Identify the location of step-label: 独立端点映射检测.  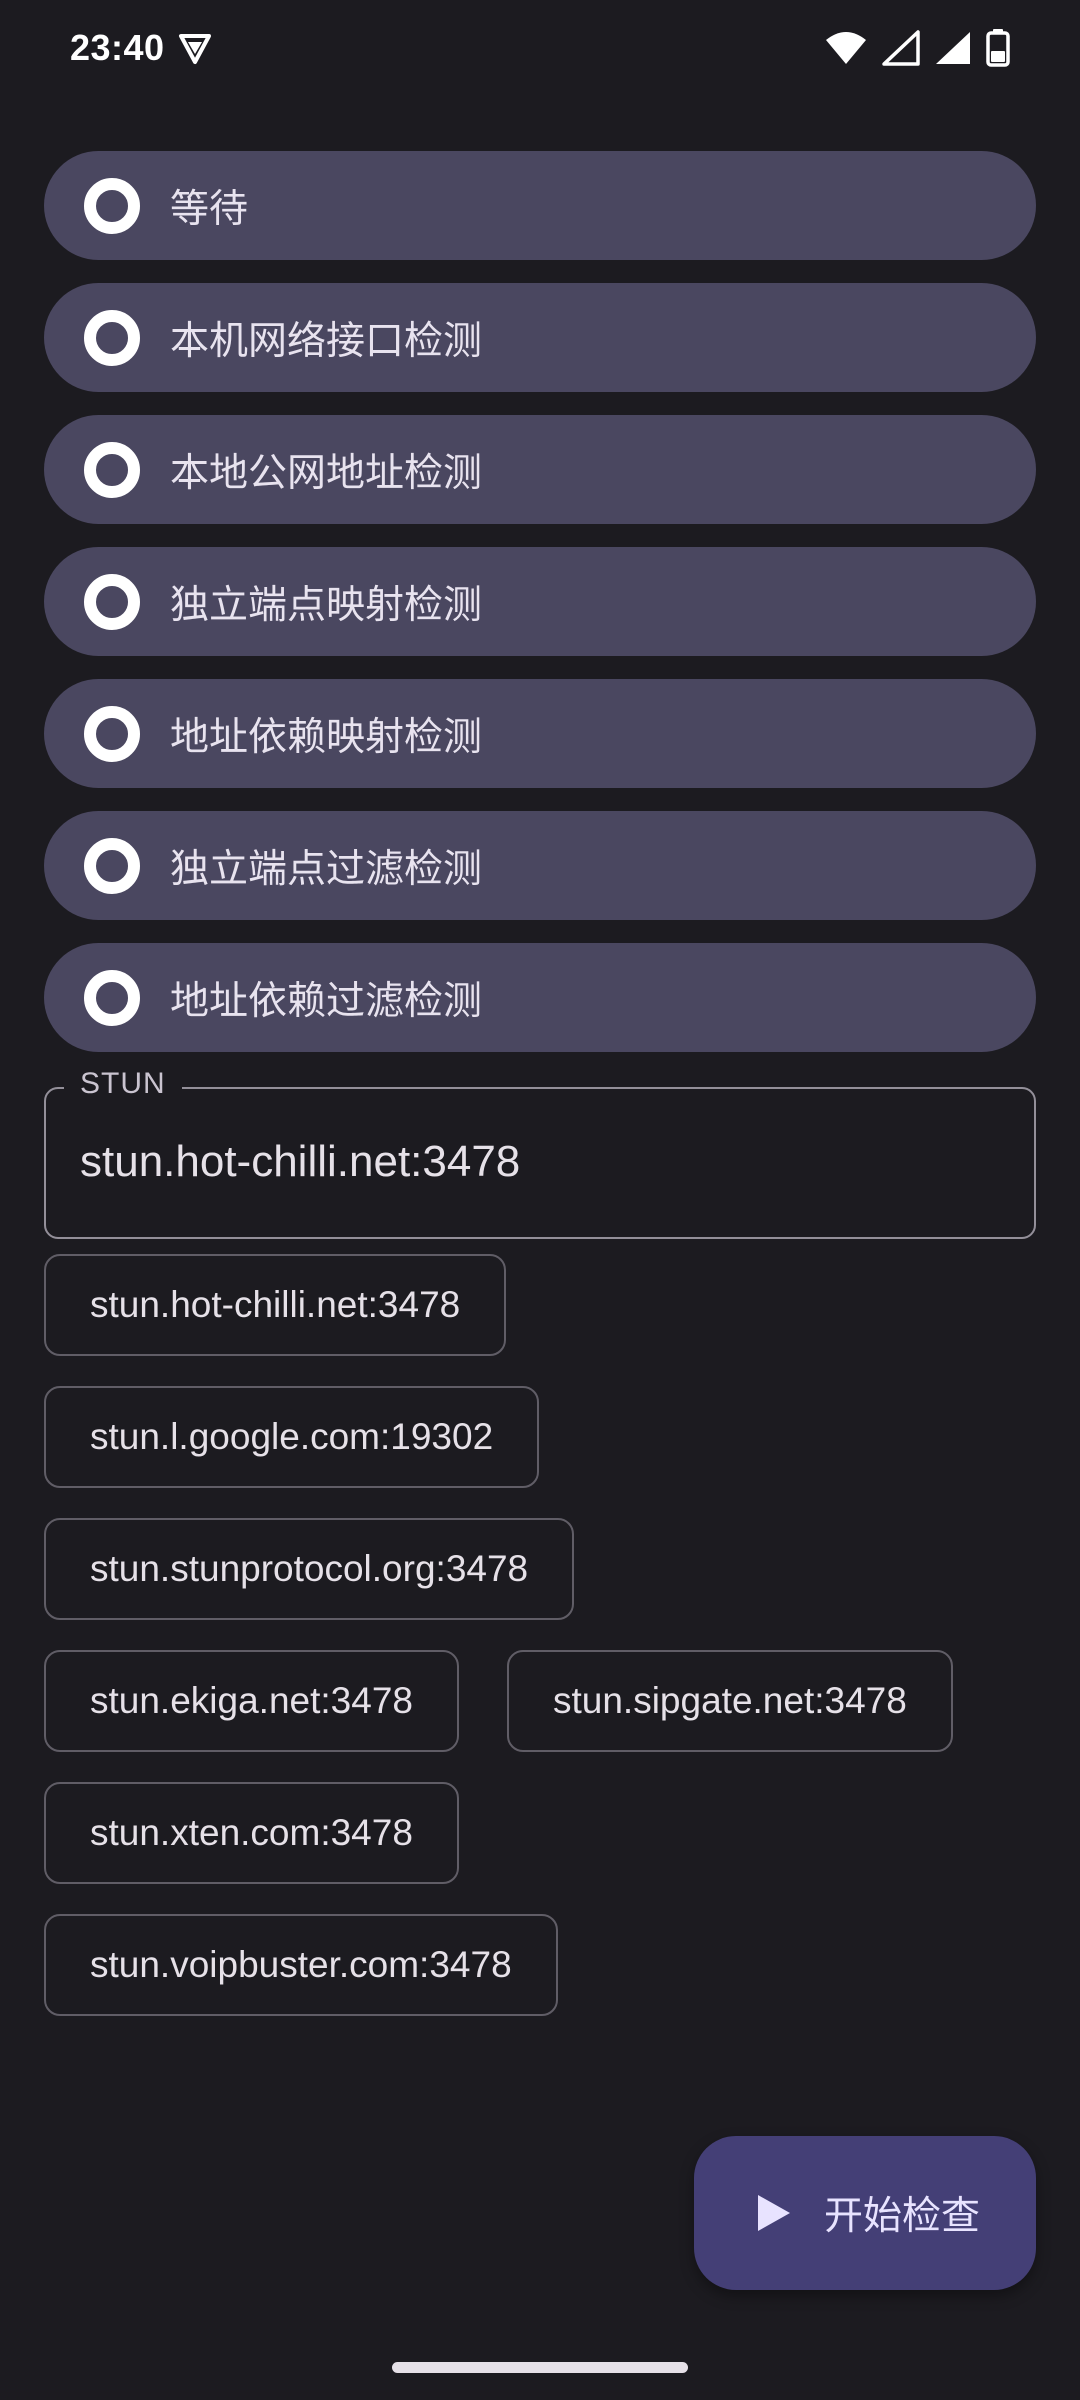
(326, 605).